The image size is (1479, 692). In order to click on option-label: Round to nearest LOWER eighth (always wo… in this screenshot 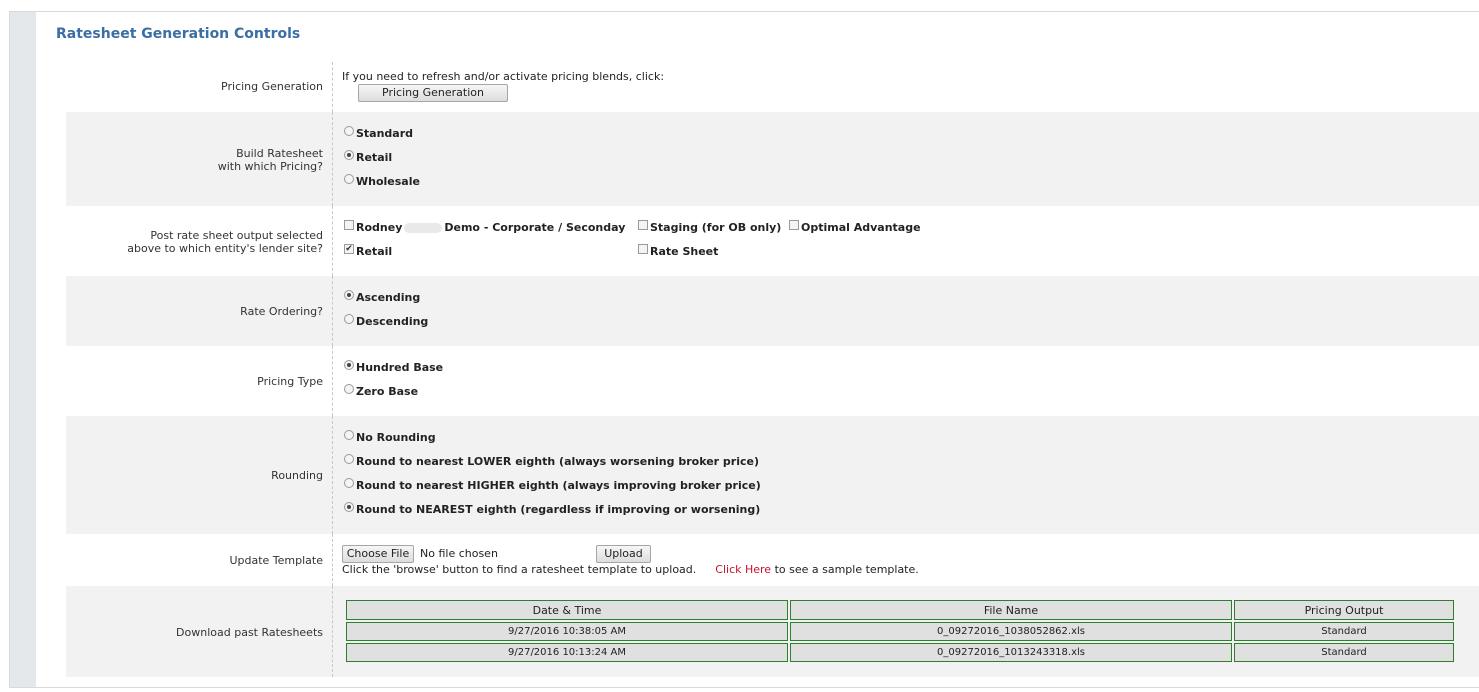, I will do `click(558, 461)`.